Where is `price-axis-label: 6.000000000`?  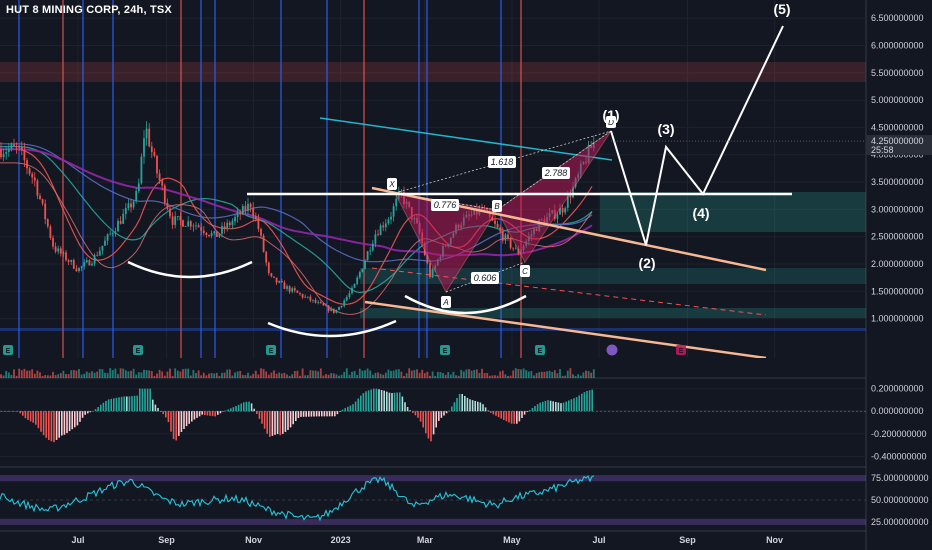 price-axis-label: 6.000000000 is located at coordinates (897, 46).